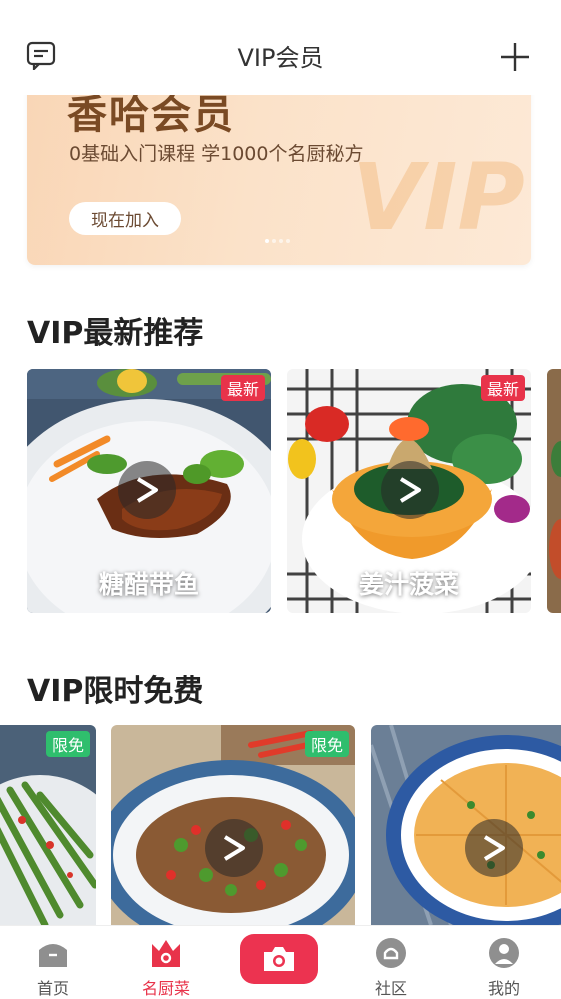 The width and height of the screenshot is (561, 999). I want to click on plus-icon, so click(515, 57).